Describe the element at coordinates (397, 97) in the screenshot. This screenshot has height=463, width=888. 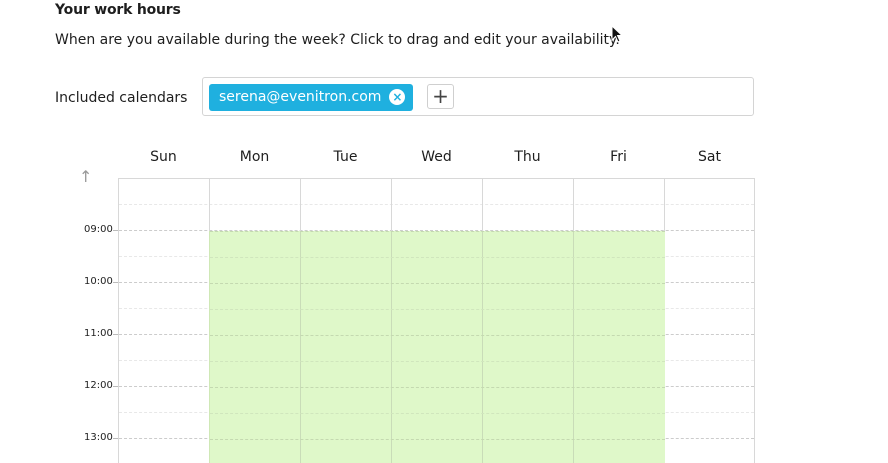
I see `close-circle-icon: ×` at that location.